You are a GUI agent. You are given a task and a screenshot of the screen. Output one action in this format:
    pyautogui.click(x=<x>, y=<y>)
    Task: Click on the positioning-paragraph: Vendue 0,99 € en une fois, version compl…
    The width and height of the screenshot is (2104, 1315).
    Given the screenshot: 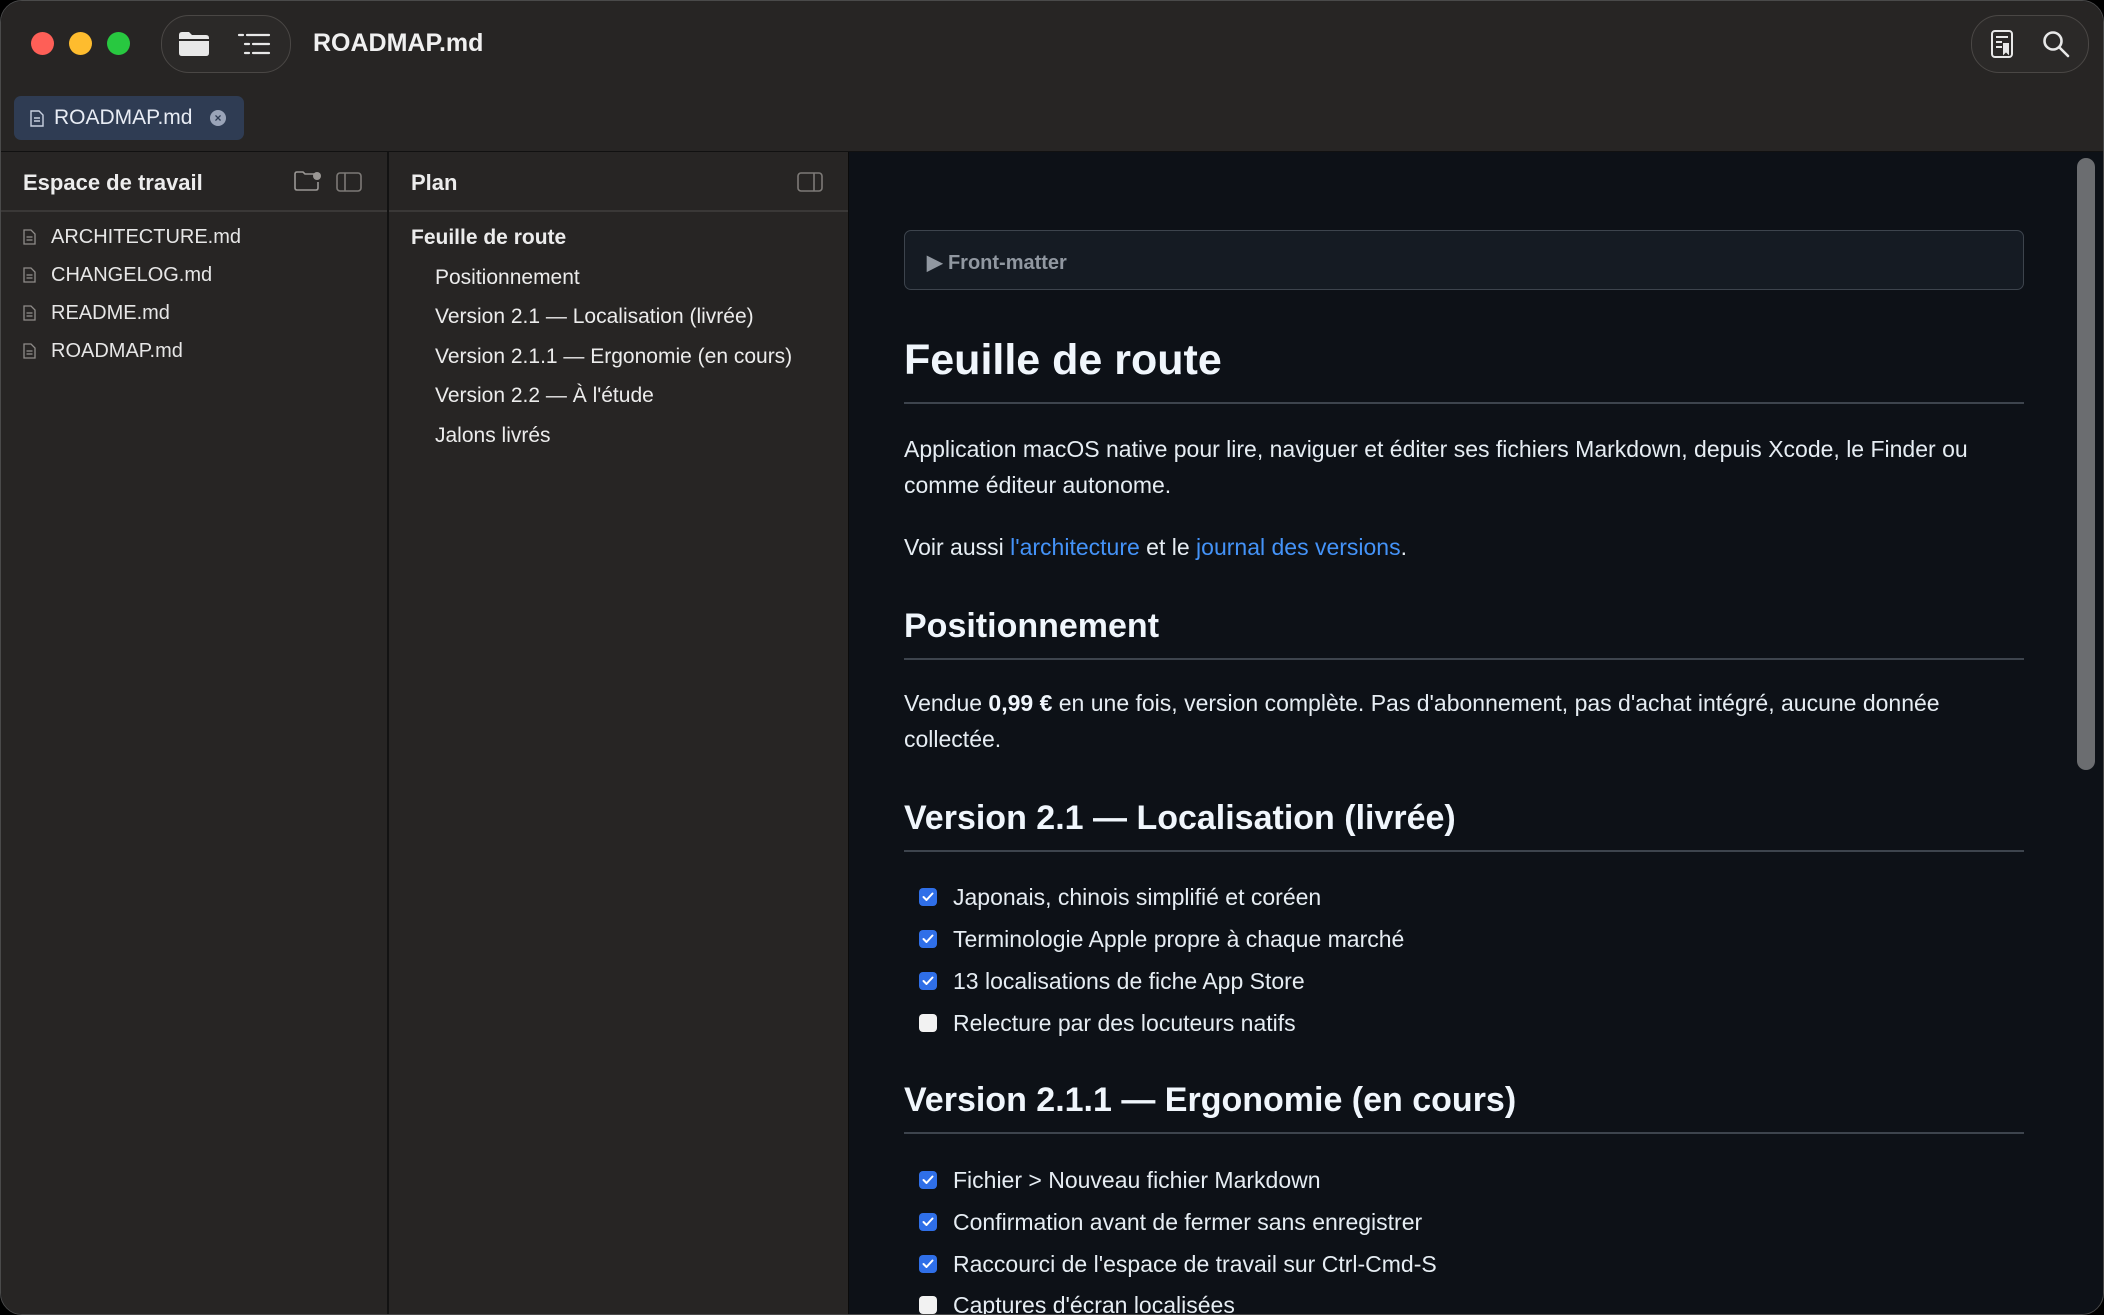 What is the action you would take?
    pyautogui.click(x=1466, y=721)
    